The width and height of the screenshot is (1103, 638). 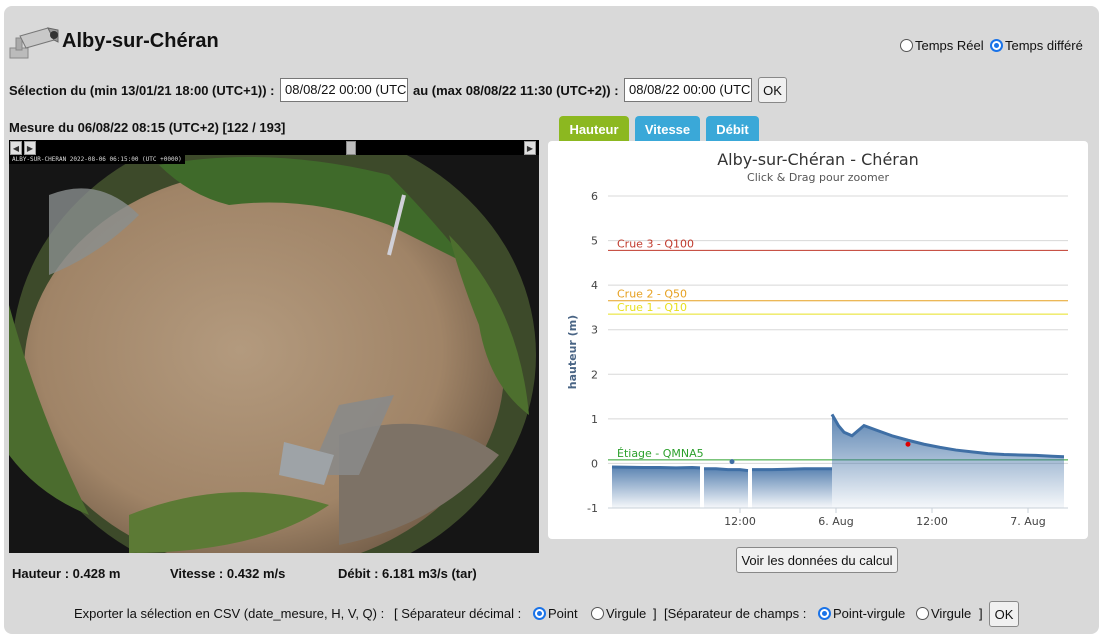 I want to click on bracket-close-1: ], so click(x=655, y=613).